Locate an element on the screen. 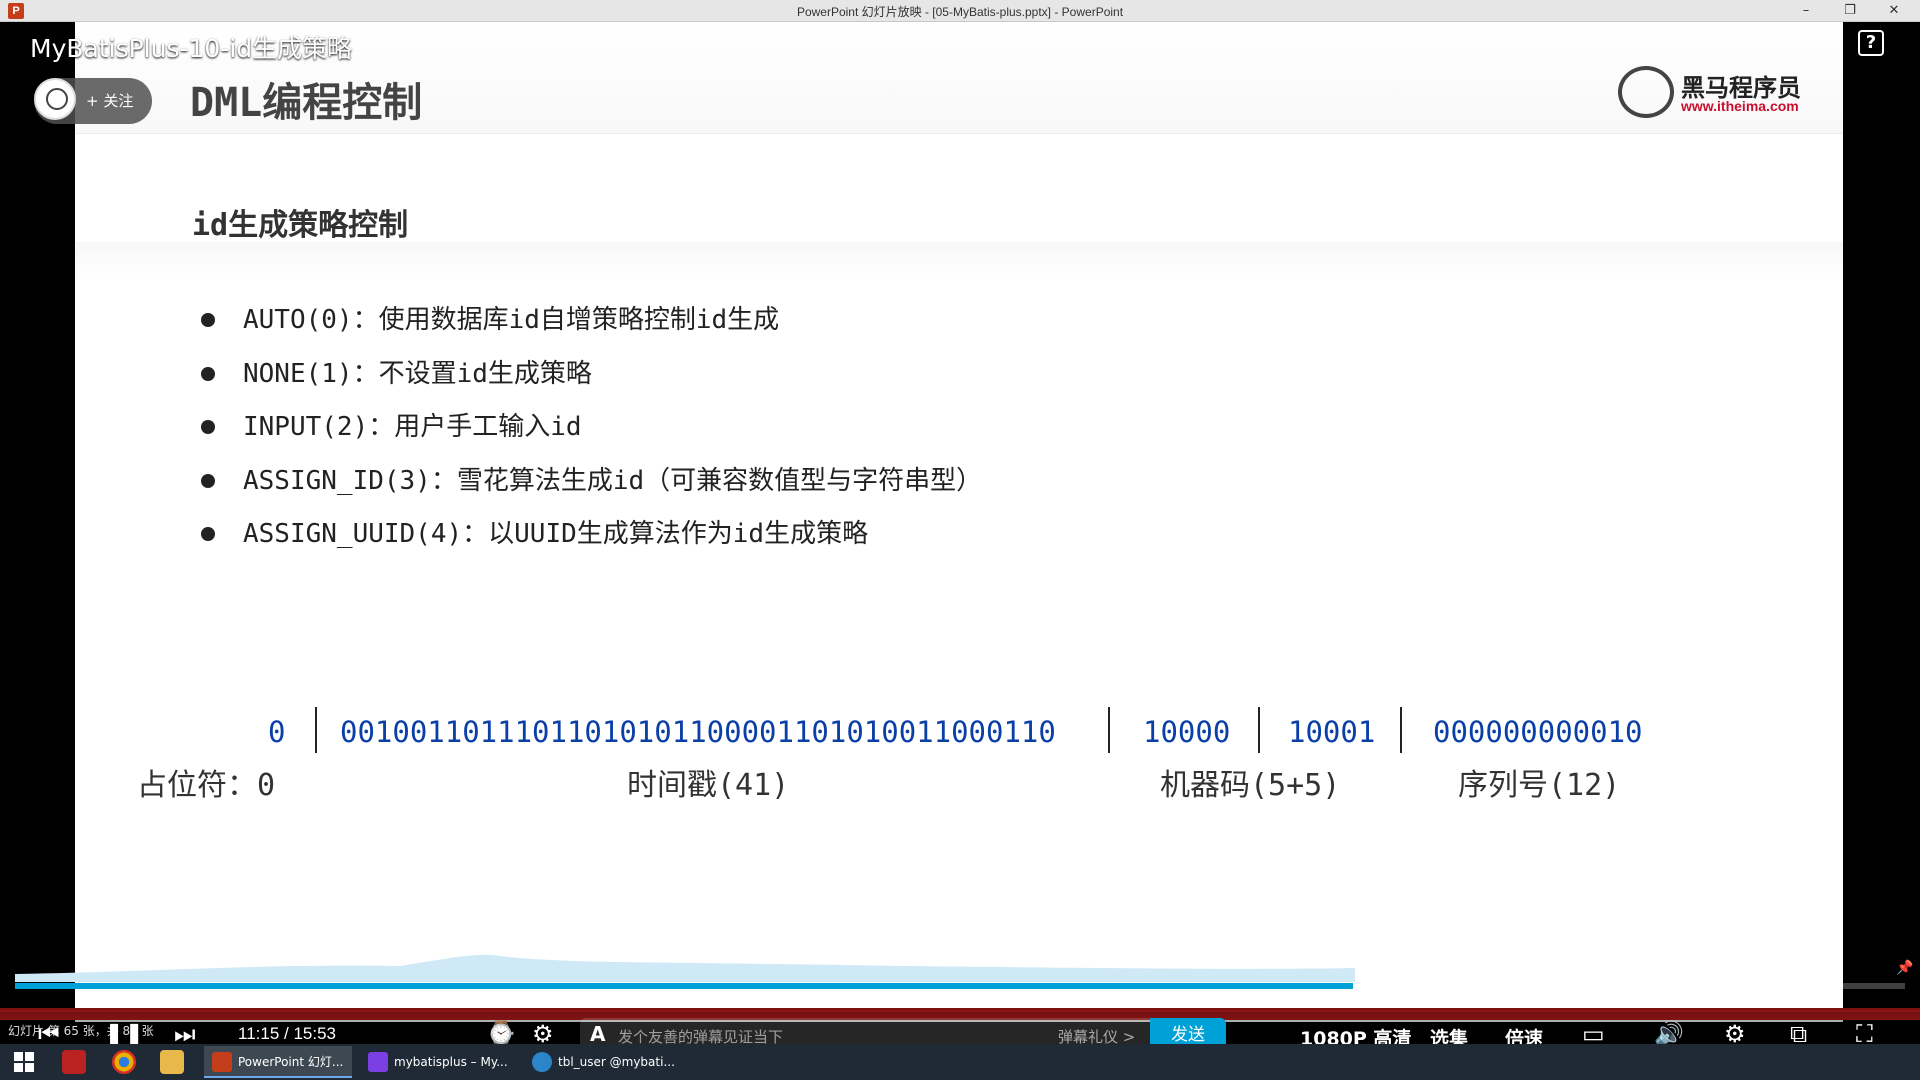  audio-waveform is located at coordinates (807, 968).